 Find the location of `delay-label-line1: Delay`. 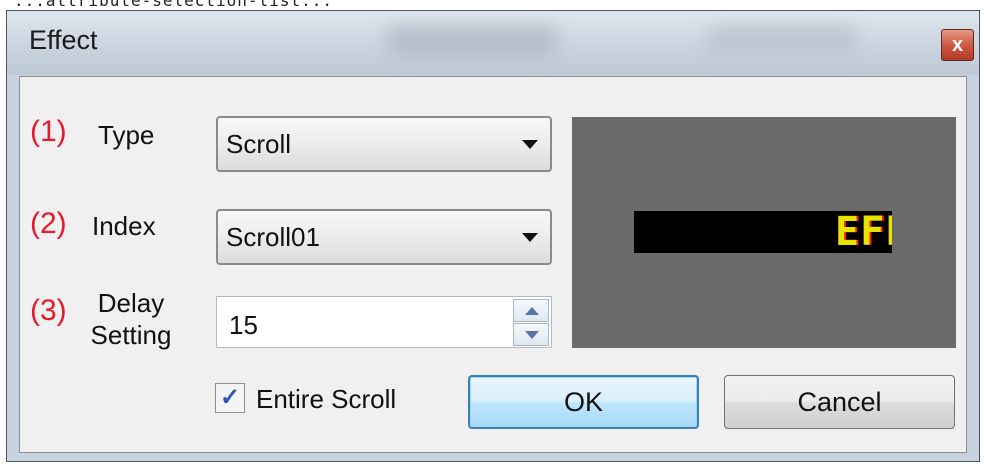

delay-label-line1: Delay is located at coordinates (131, 303).